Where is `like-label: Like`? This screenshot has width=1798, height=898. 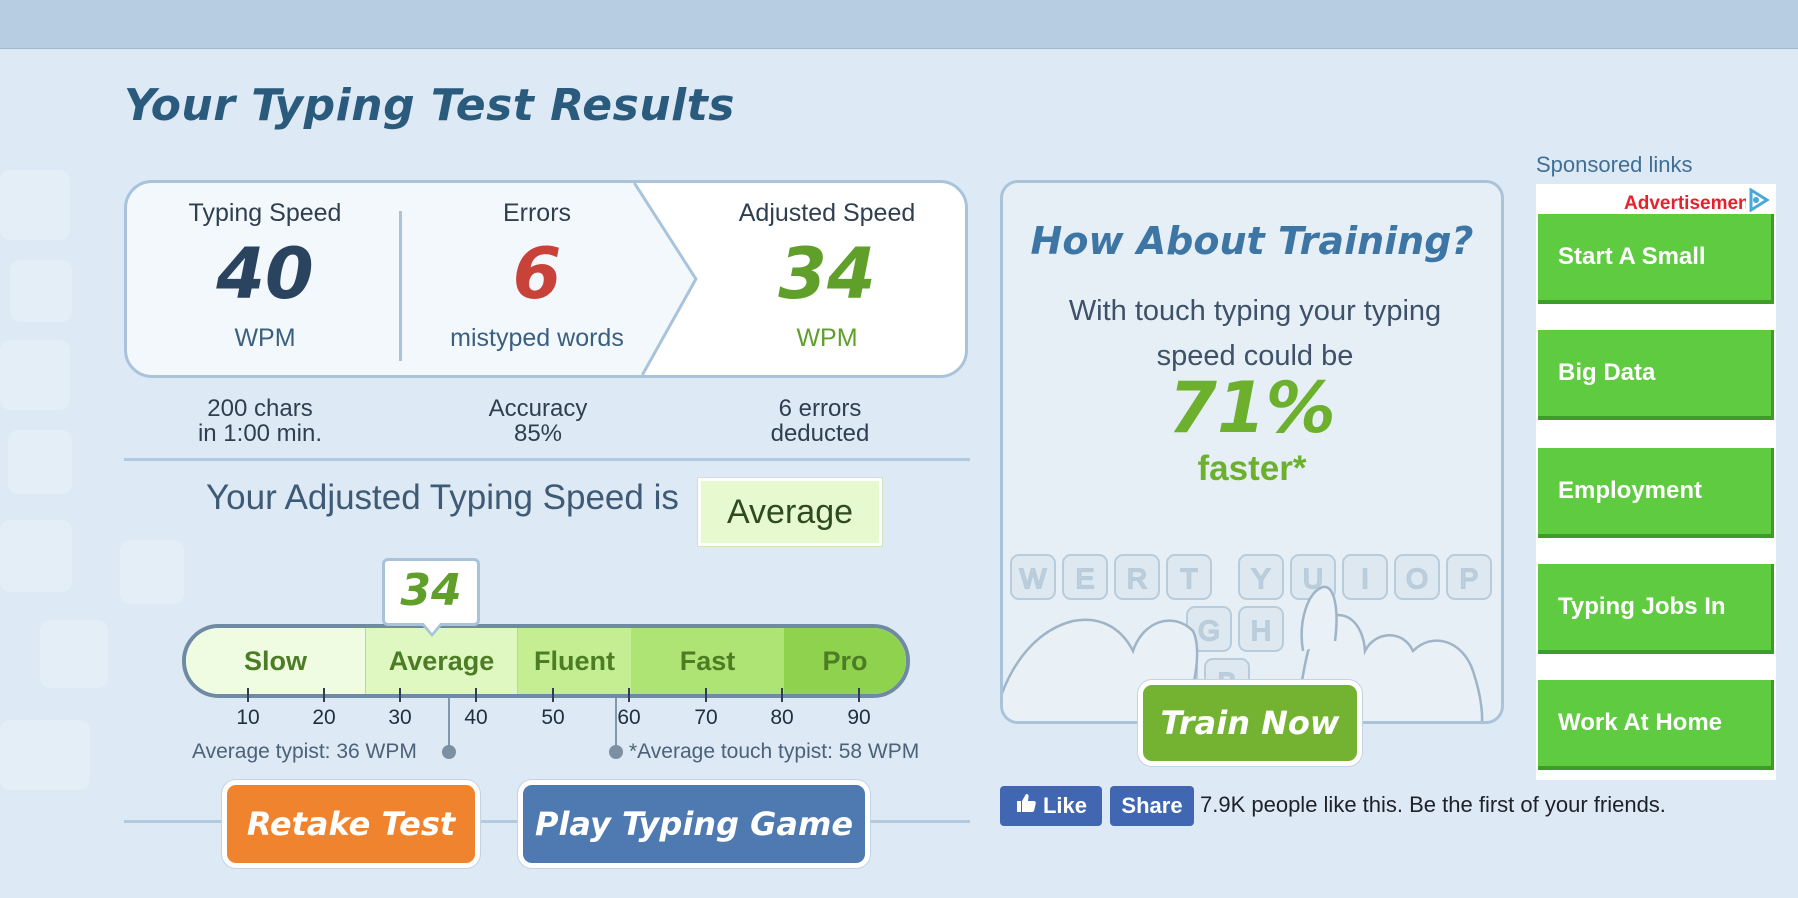 like-label: Like is located at coordinates (1065, 805).